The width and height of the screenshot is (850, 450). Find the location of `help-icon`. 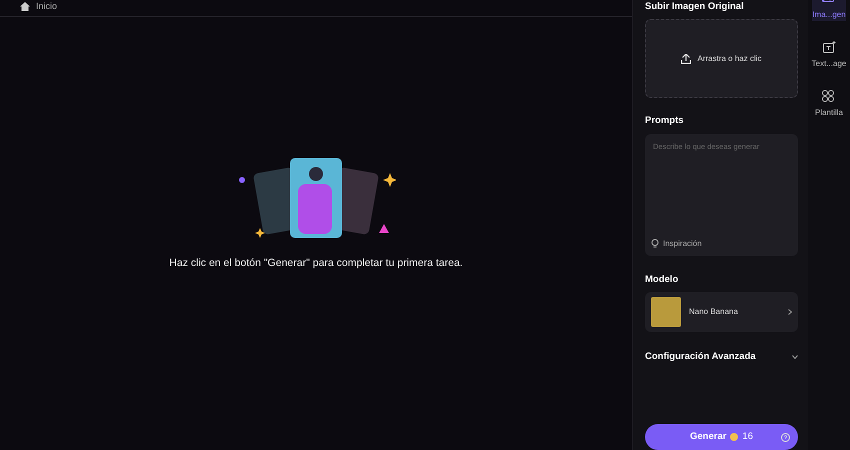

help-icon is located at coordinates (785, 437).